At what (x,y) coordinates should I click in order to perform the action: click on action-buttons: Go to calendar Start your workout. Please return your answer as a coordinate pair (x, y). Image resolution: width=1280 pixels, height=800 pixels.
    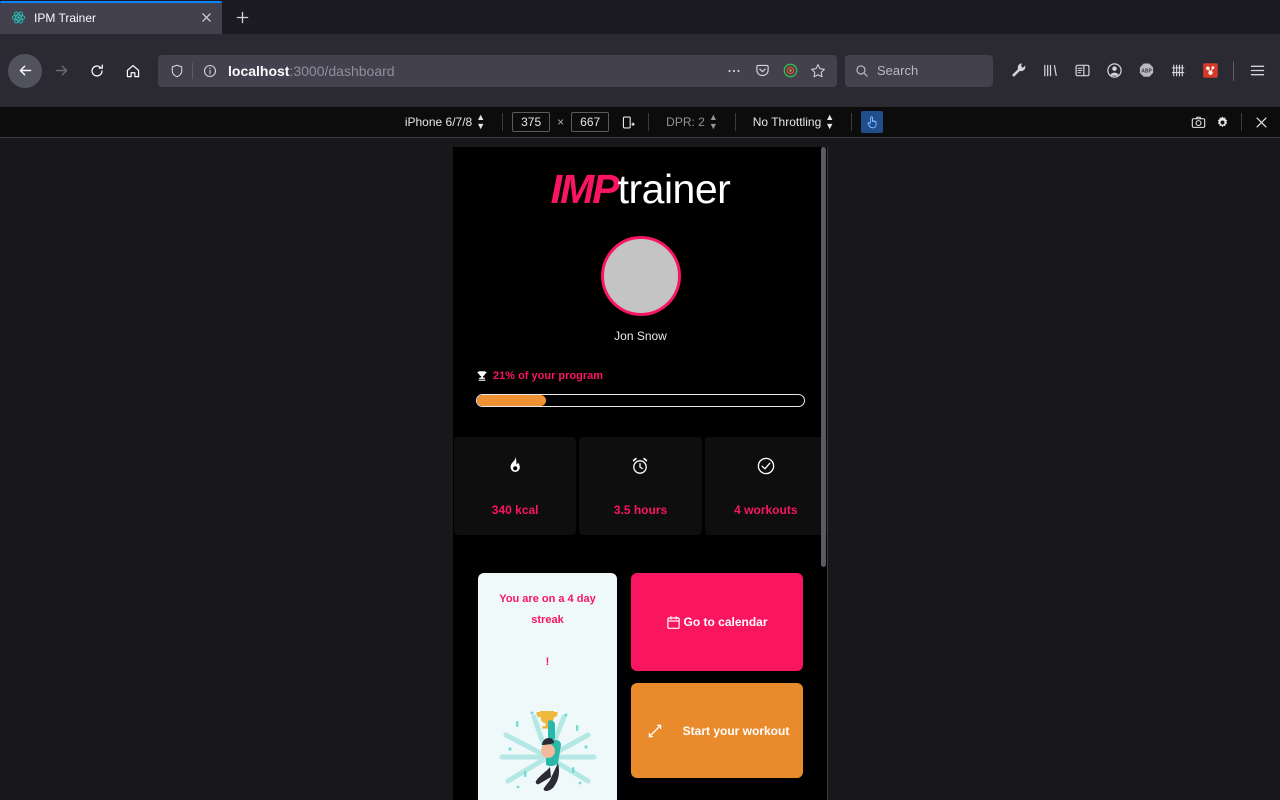
    Looking at the image, I should click on (717, 686).